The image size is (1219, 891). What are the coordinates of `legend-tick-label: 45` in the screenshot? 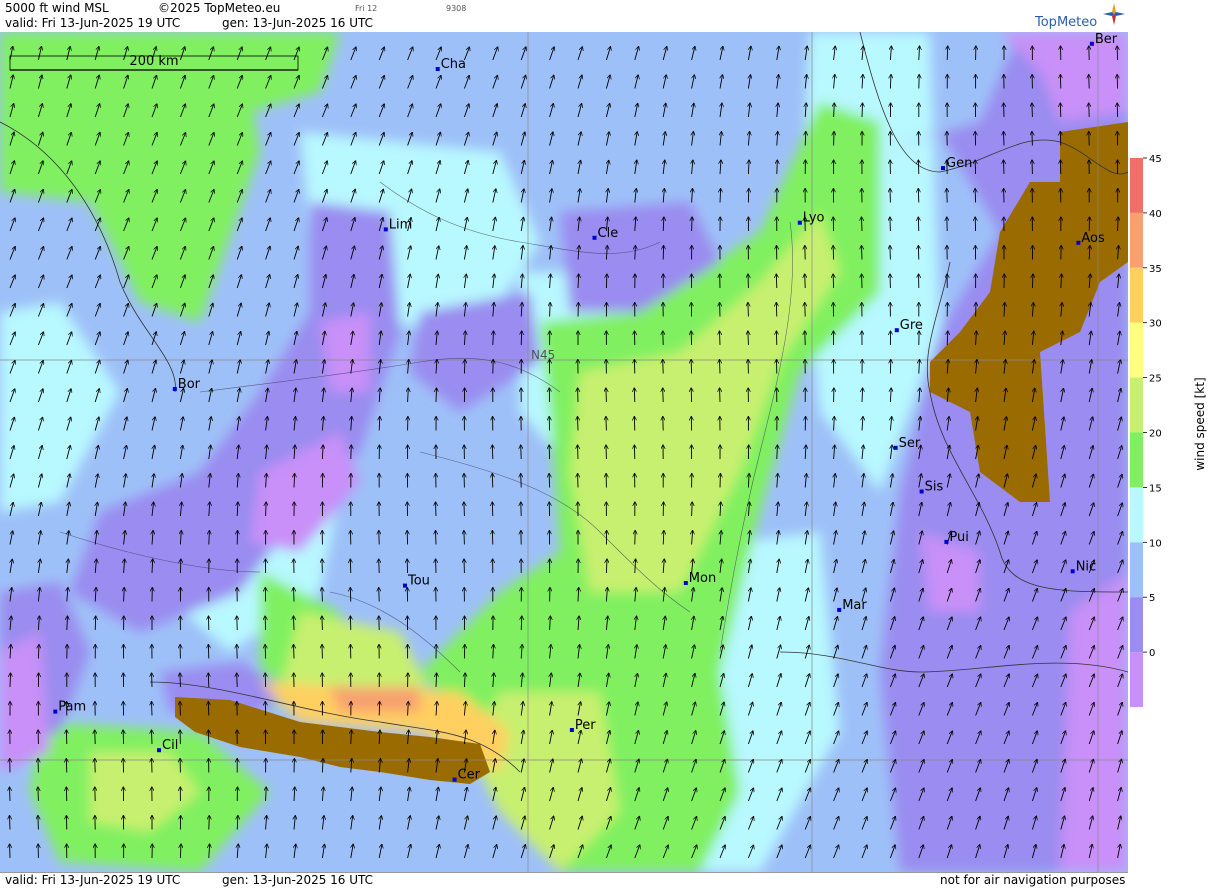 It's located at (1155, 159).